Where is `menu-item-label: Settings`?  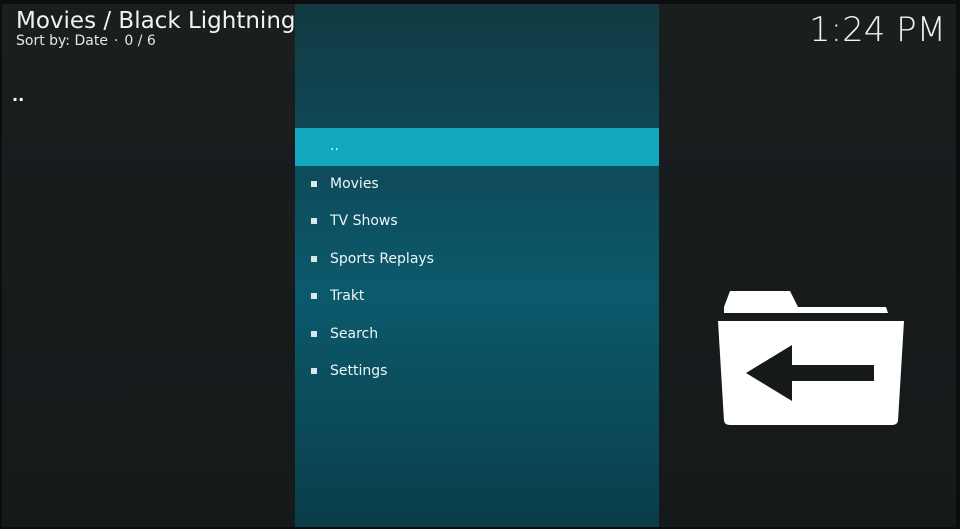
menu-item-label: Settings is located at coordinates (359, 371).